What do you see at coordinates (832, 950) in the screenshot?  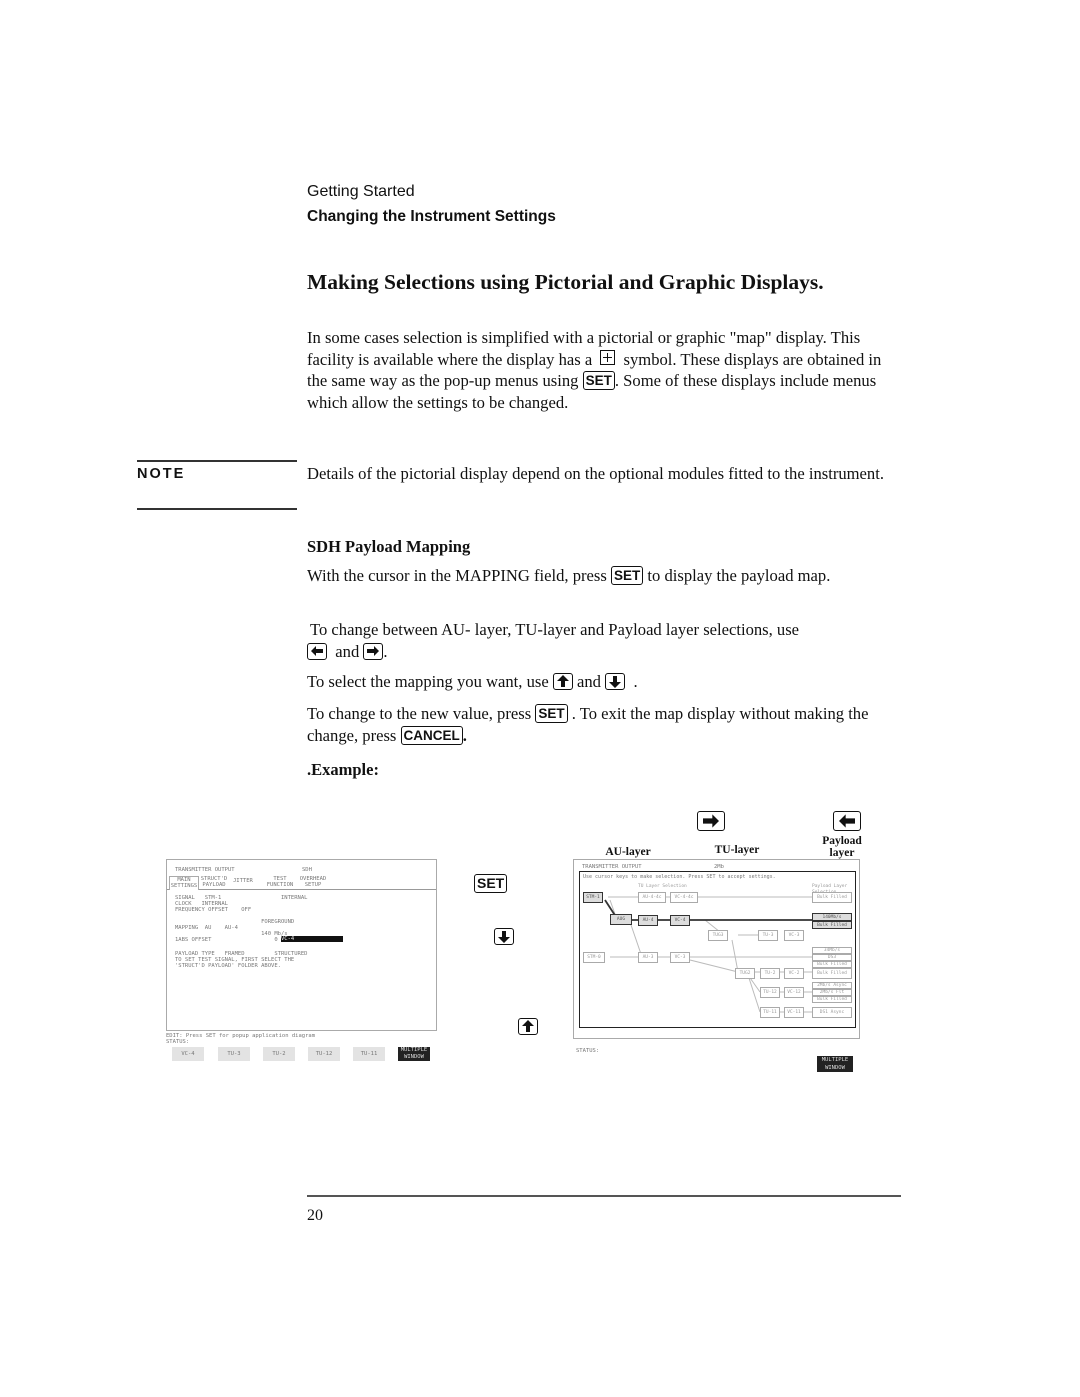 I see `map-node-34mbs: 34Mb/s` at bounding box center [832, 950].